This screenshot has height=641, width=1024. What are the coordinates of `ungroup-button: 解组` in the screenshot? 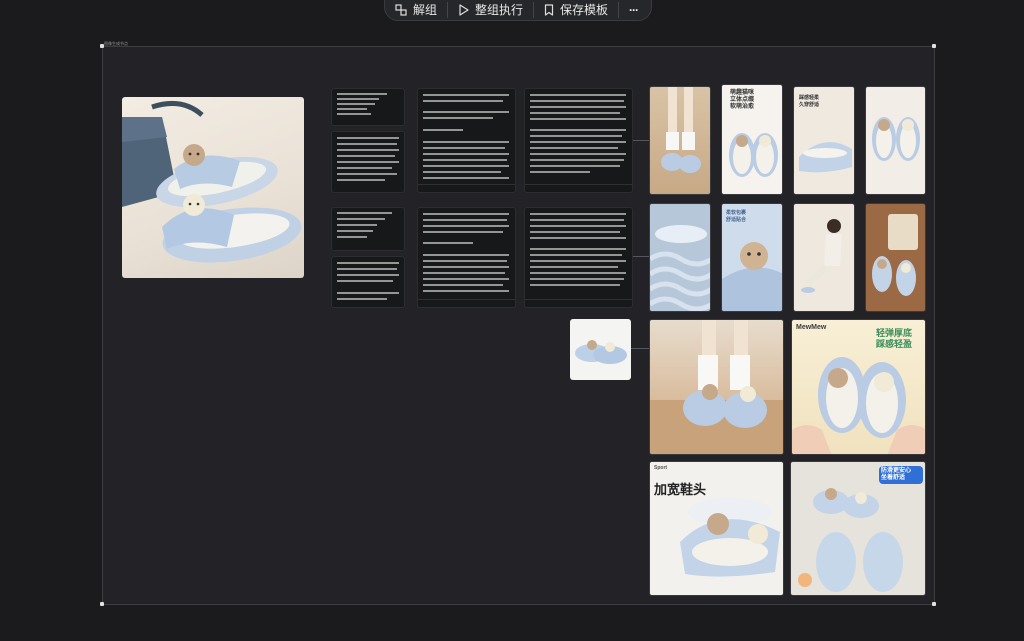 It's located at (416, 10).